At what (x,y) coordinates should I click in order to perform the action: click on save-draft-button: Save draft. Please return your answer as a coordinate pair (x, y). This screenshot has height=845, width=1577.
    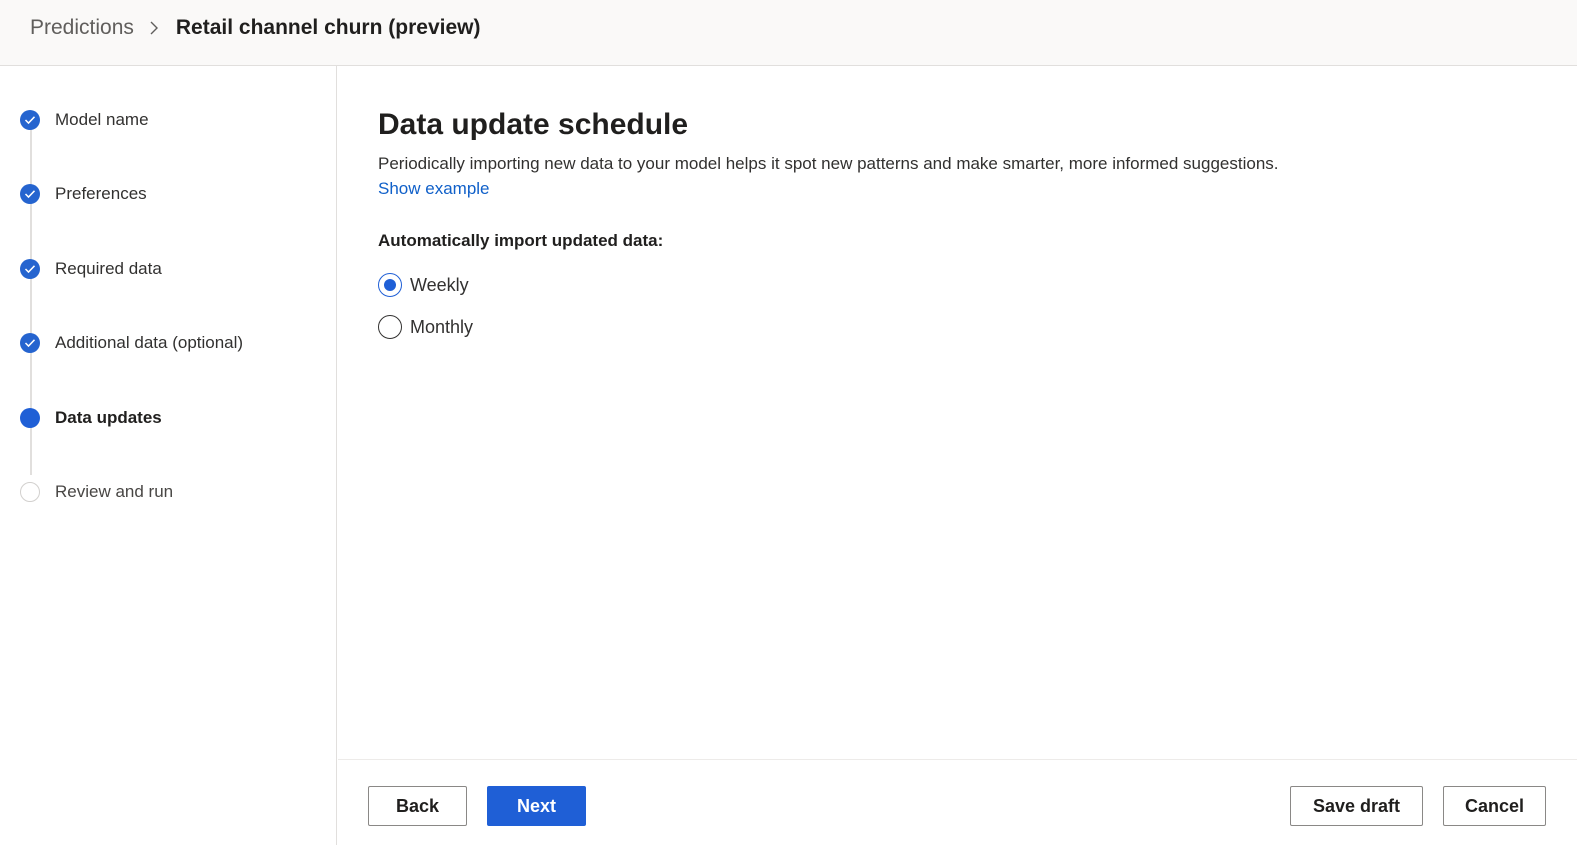
    Looking at the image, I should click on (1356, 806).